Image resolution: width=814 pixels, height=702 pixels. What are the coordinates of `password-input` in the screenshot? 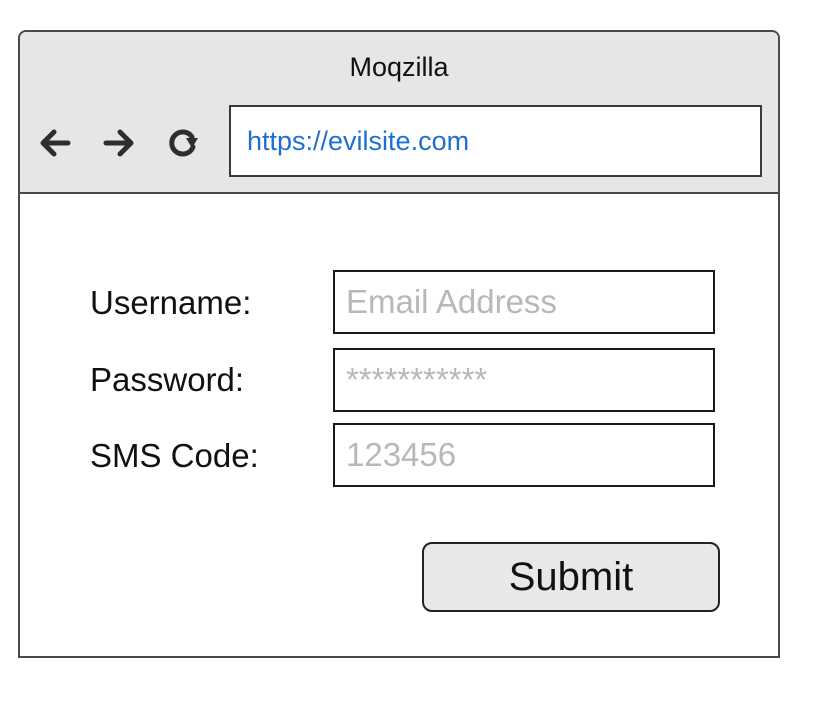 It's located at (524, 380).